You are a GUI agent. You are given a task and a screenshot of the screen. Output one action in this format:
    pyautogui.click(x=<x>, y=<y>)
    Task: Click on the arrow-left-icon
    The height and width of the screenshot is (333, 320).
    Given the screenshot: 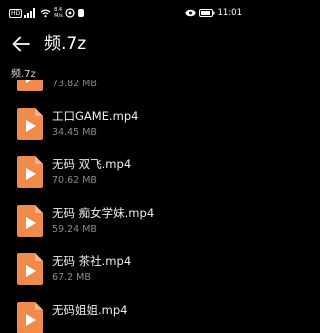 What is the action you would take?
    pyautogui.click(x=21, y=44)
    